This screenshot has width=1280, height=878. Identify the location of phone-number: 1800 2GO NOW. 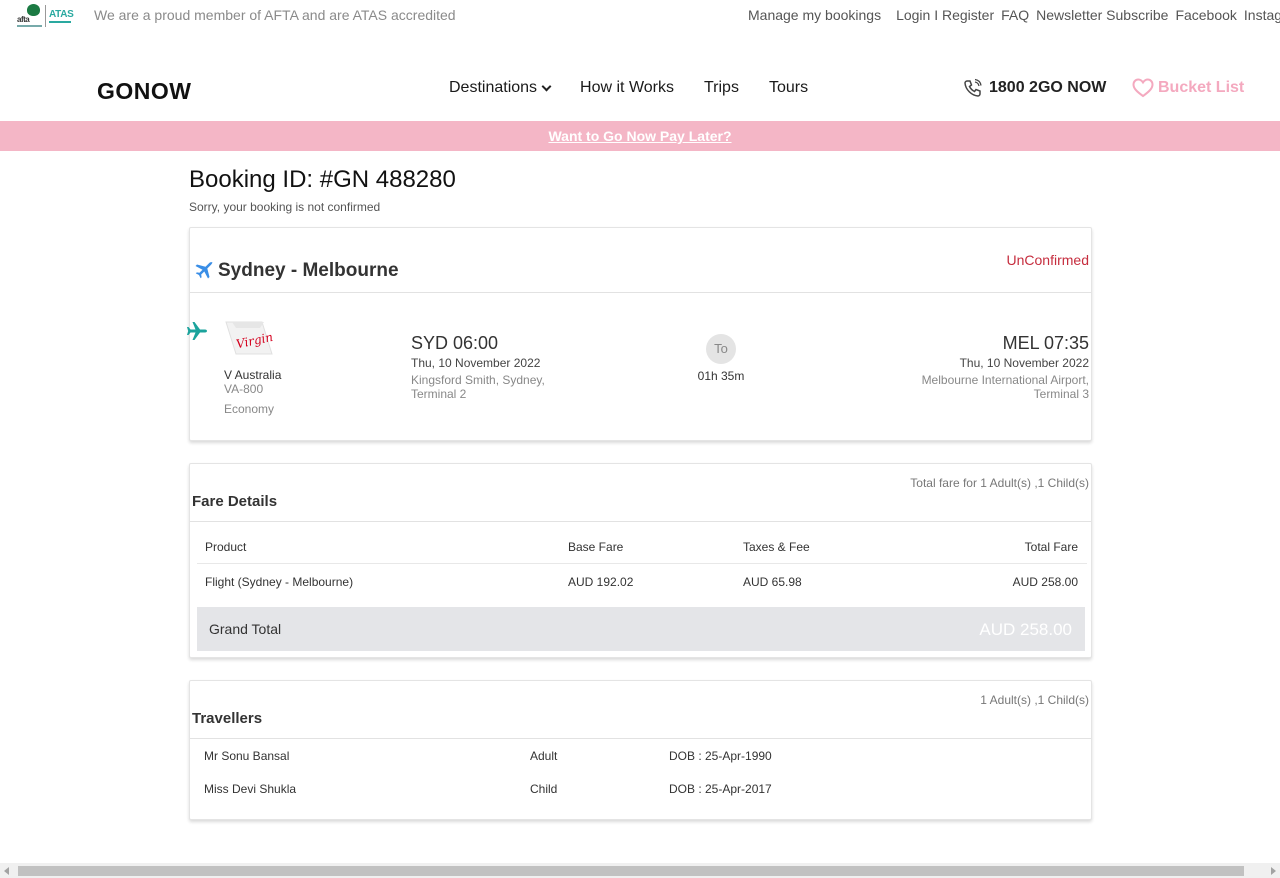
(1048, 87).